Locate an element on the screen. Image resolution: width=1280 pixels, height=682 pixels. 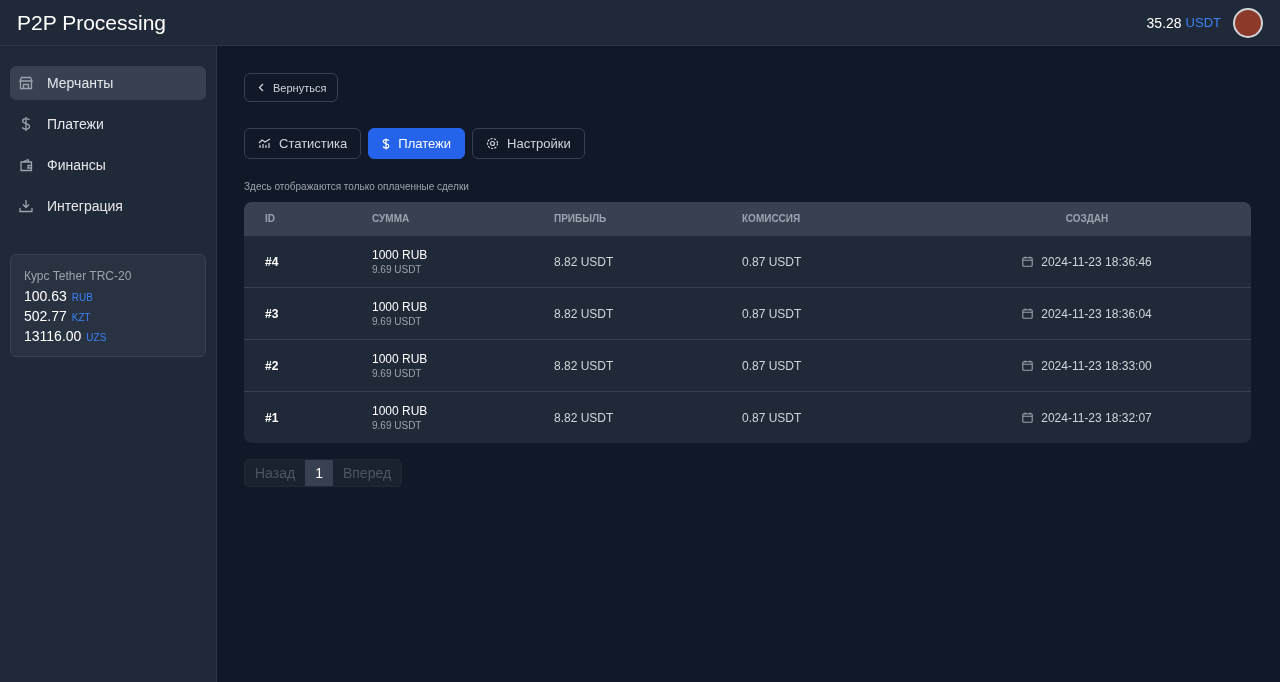
chart-icon is located at coordinates (264, 143).